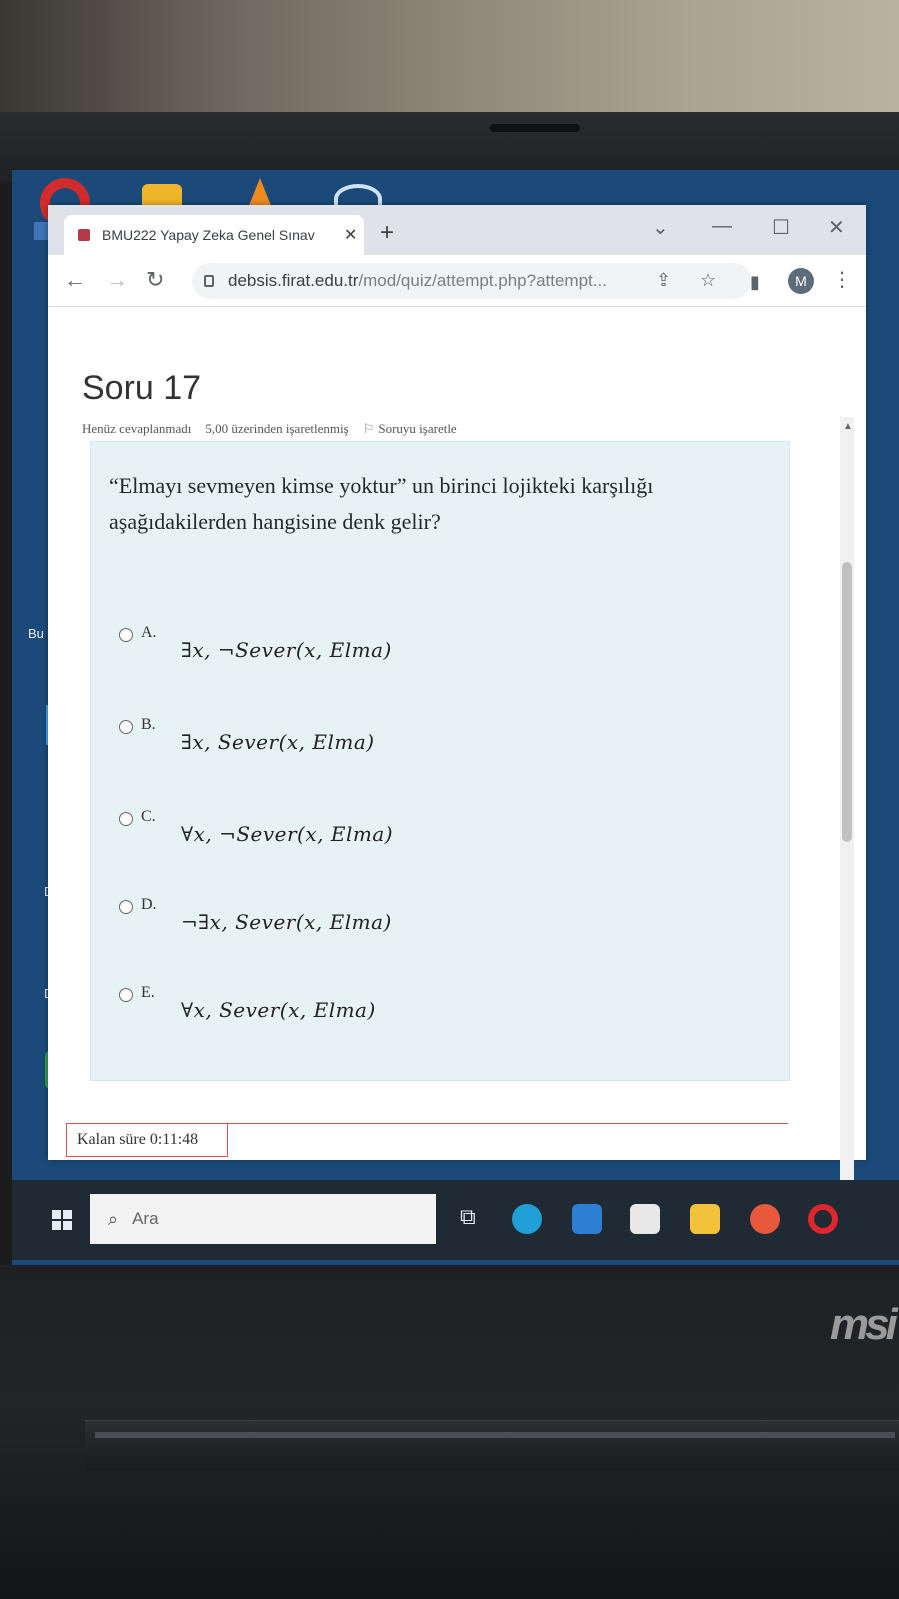 This screenshot has height=1599, width=899. I want to click on laptop-brand-logo: msi, so click(864, 1324).